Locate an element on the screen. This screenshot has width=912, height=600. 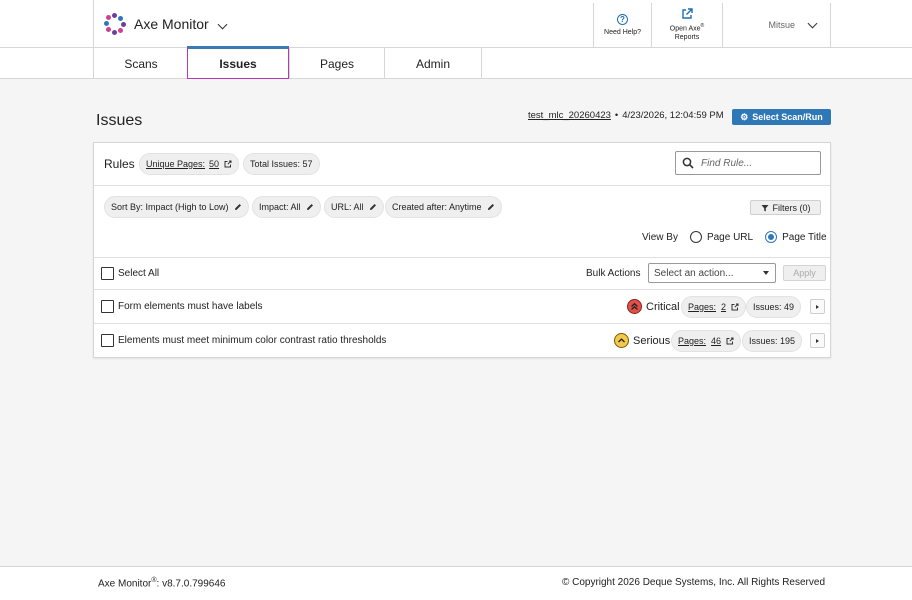
scan-datetime: 4/23/2026, 12:04:59 PM is located at coordinates (673, 115).